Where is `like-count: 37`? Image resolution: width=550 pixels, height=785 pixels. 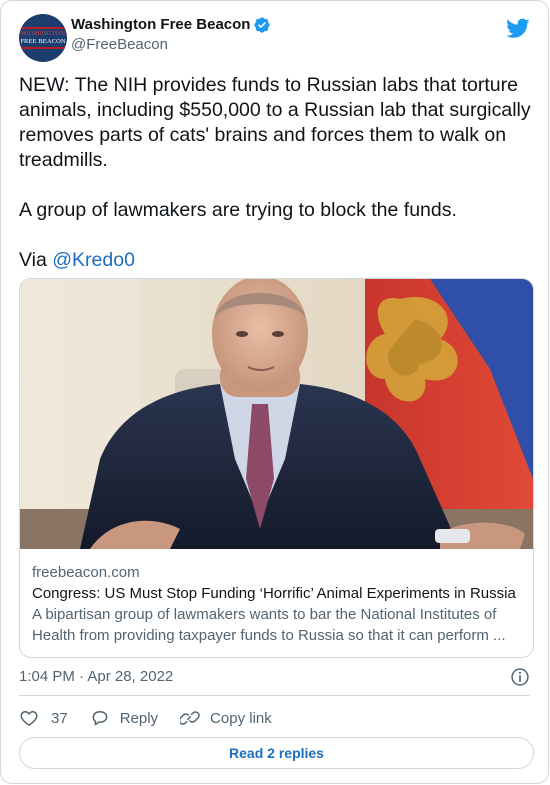
like-count: 37 is located at coordinates (59, 718).